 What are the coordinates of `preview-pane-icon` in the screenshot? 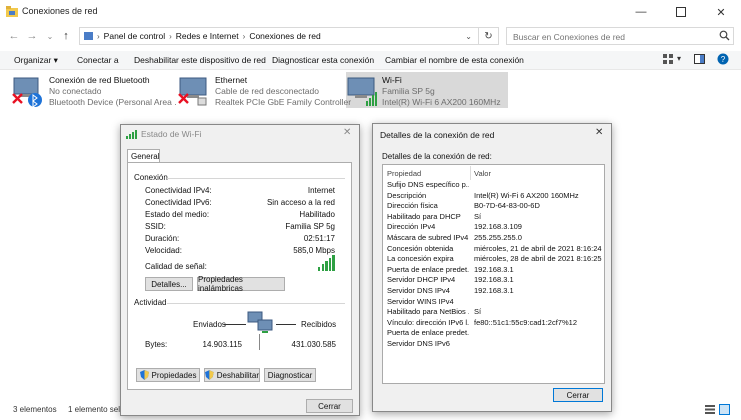 It's located at (699, 59).